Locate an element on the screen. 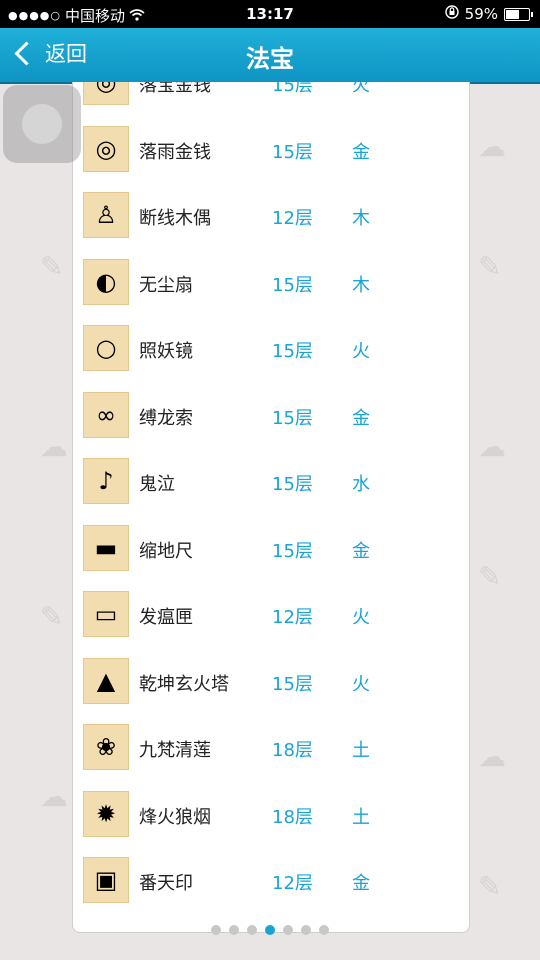 Image resolution: width=540 pixels, height=960 pixels. list-item: ▬ 缩地尺 15层 金 is located at coordinates (271, 549).